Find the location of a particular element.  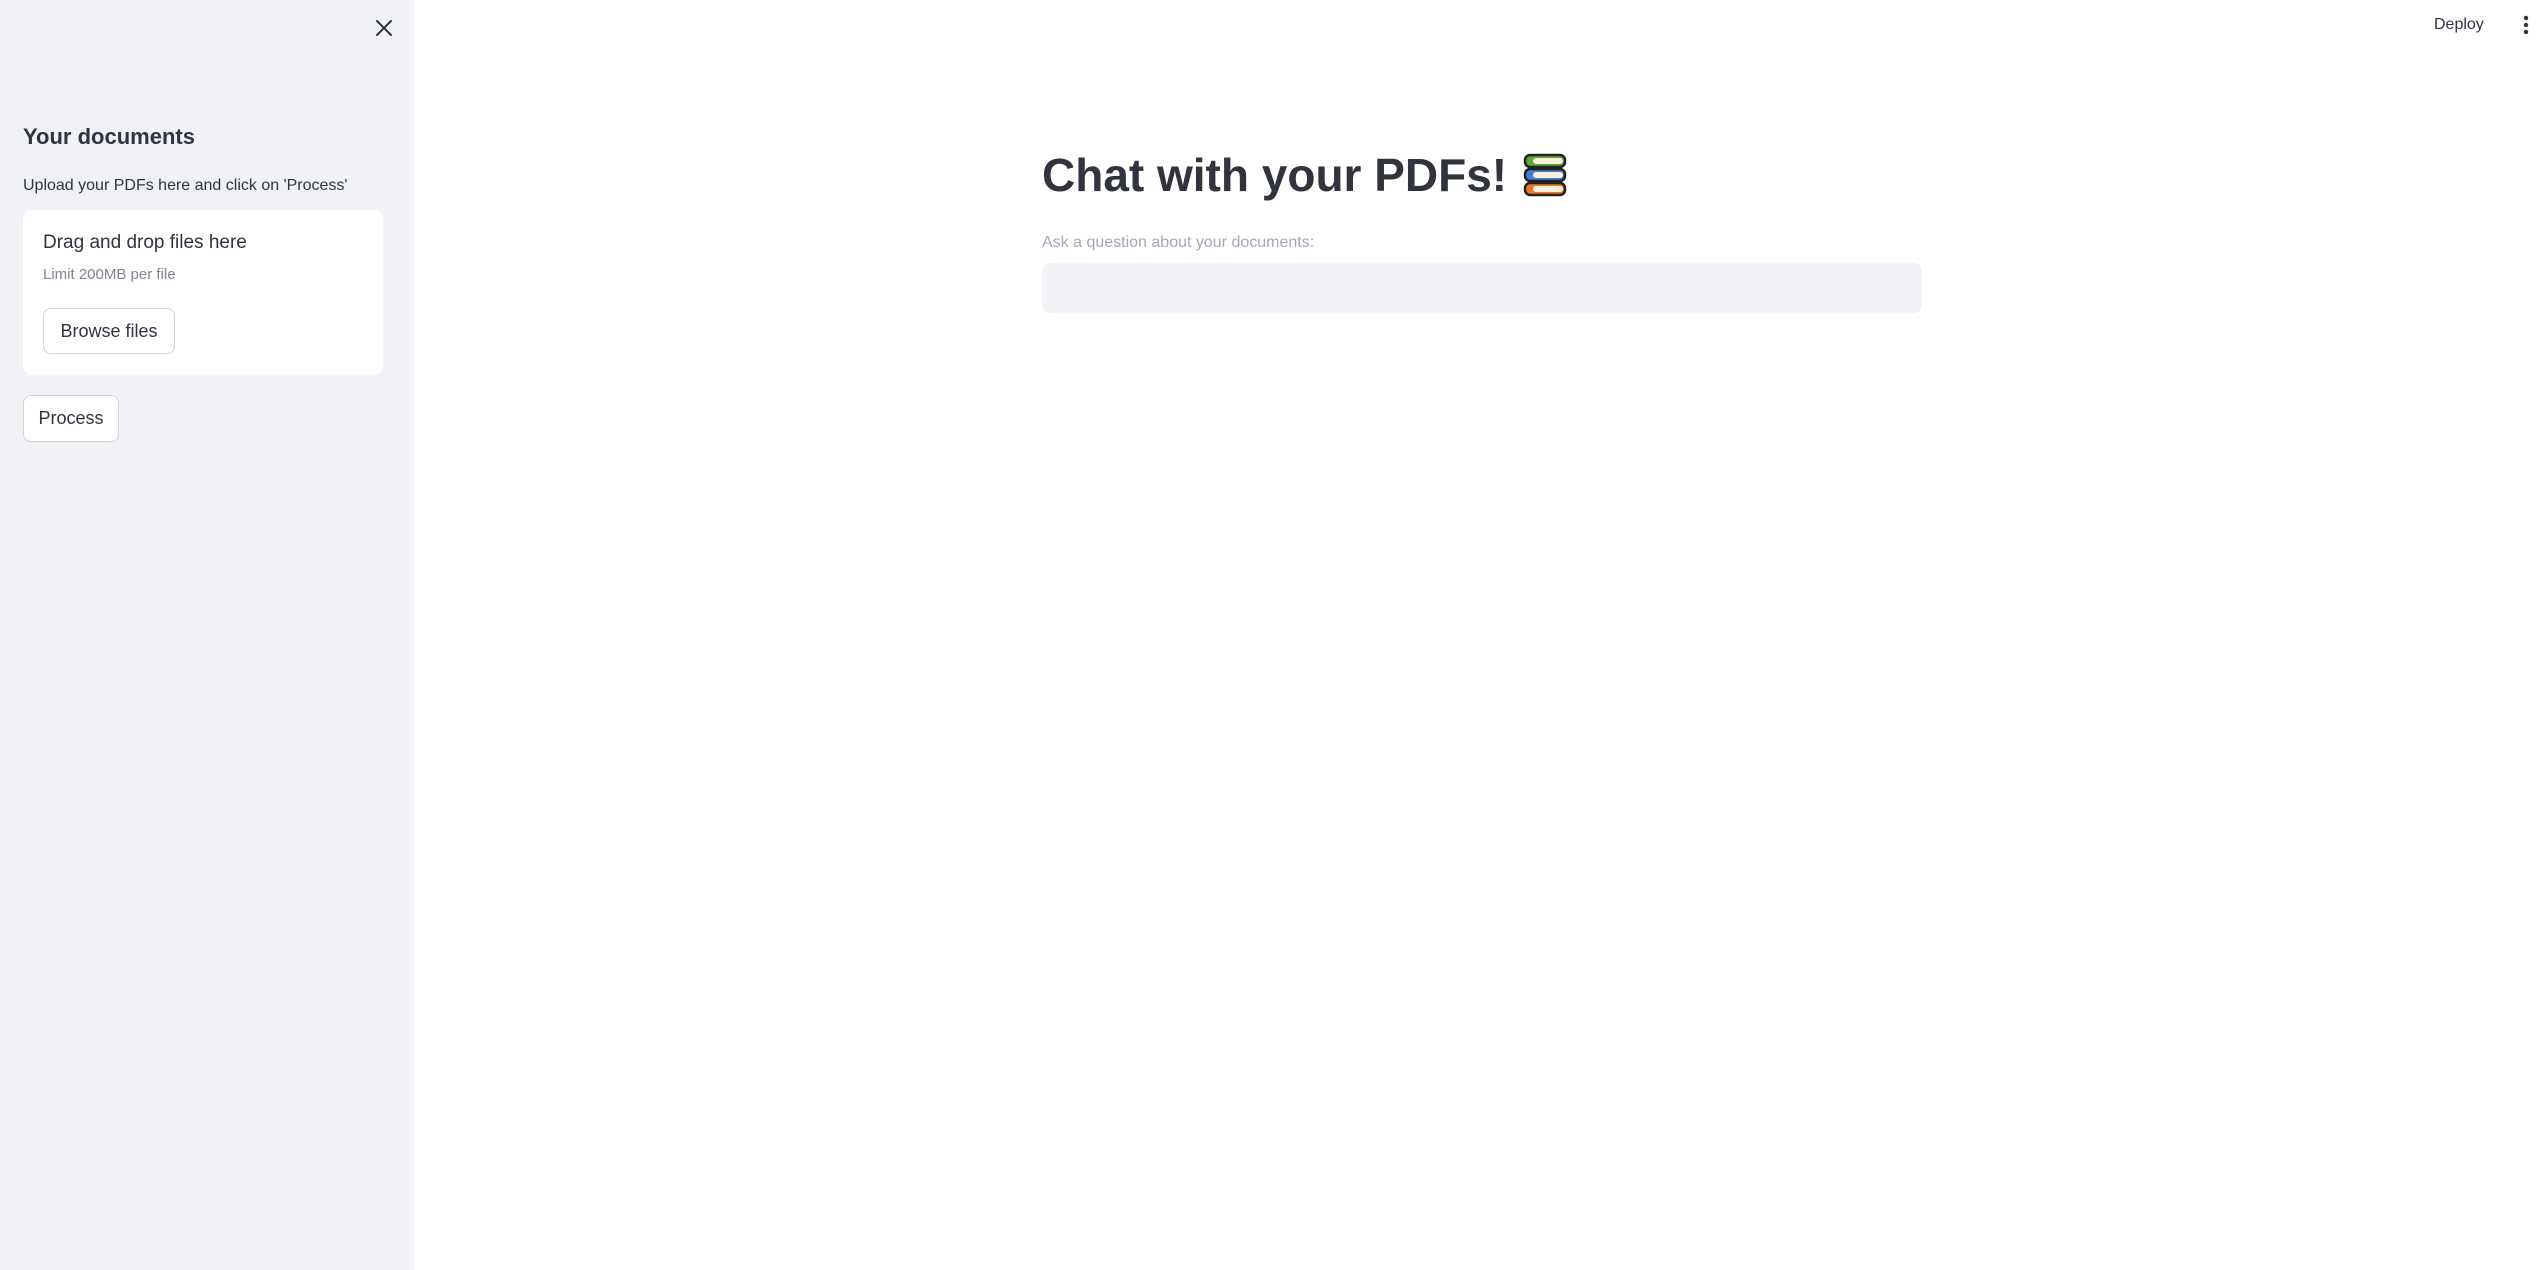

close-sidebar-button is located at coordinates (384, 28).